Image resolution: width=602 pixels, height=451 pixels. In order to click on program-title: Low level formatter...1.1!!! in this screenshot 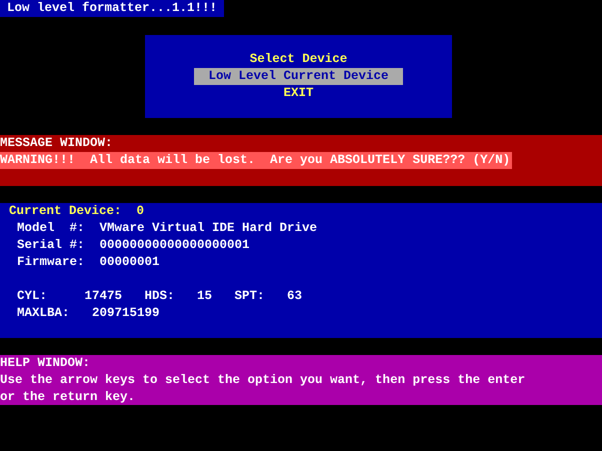, I will do `click(112, 8)`.